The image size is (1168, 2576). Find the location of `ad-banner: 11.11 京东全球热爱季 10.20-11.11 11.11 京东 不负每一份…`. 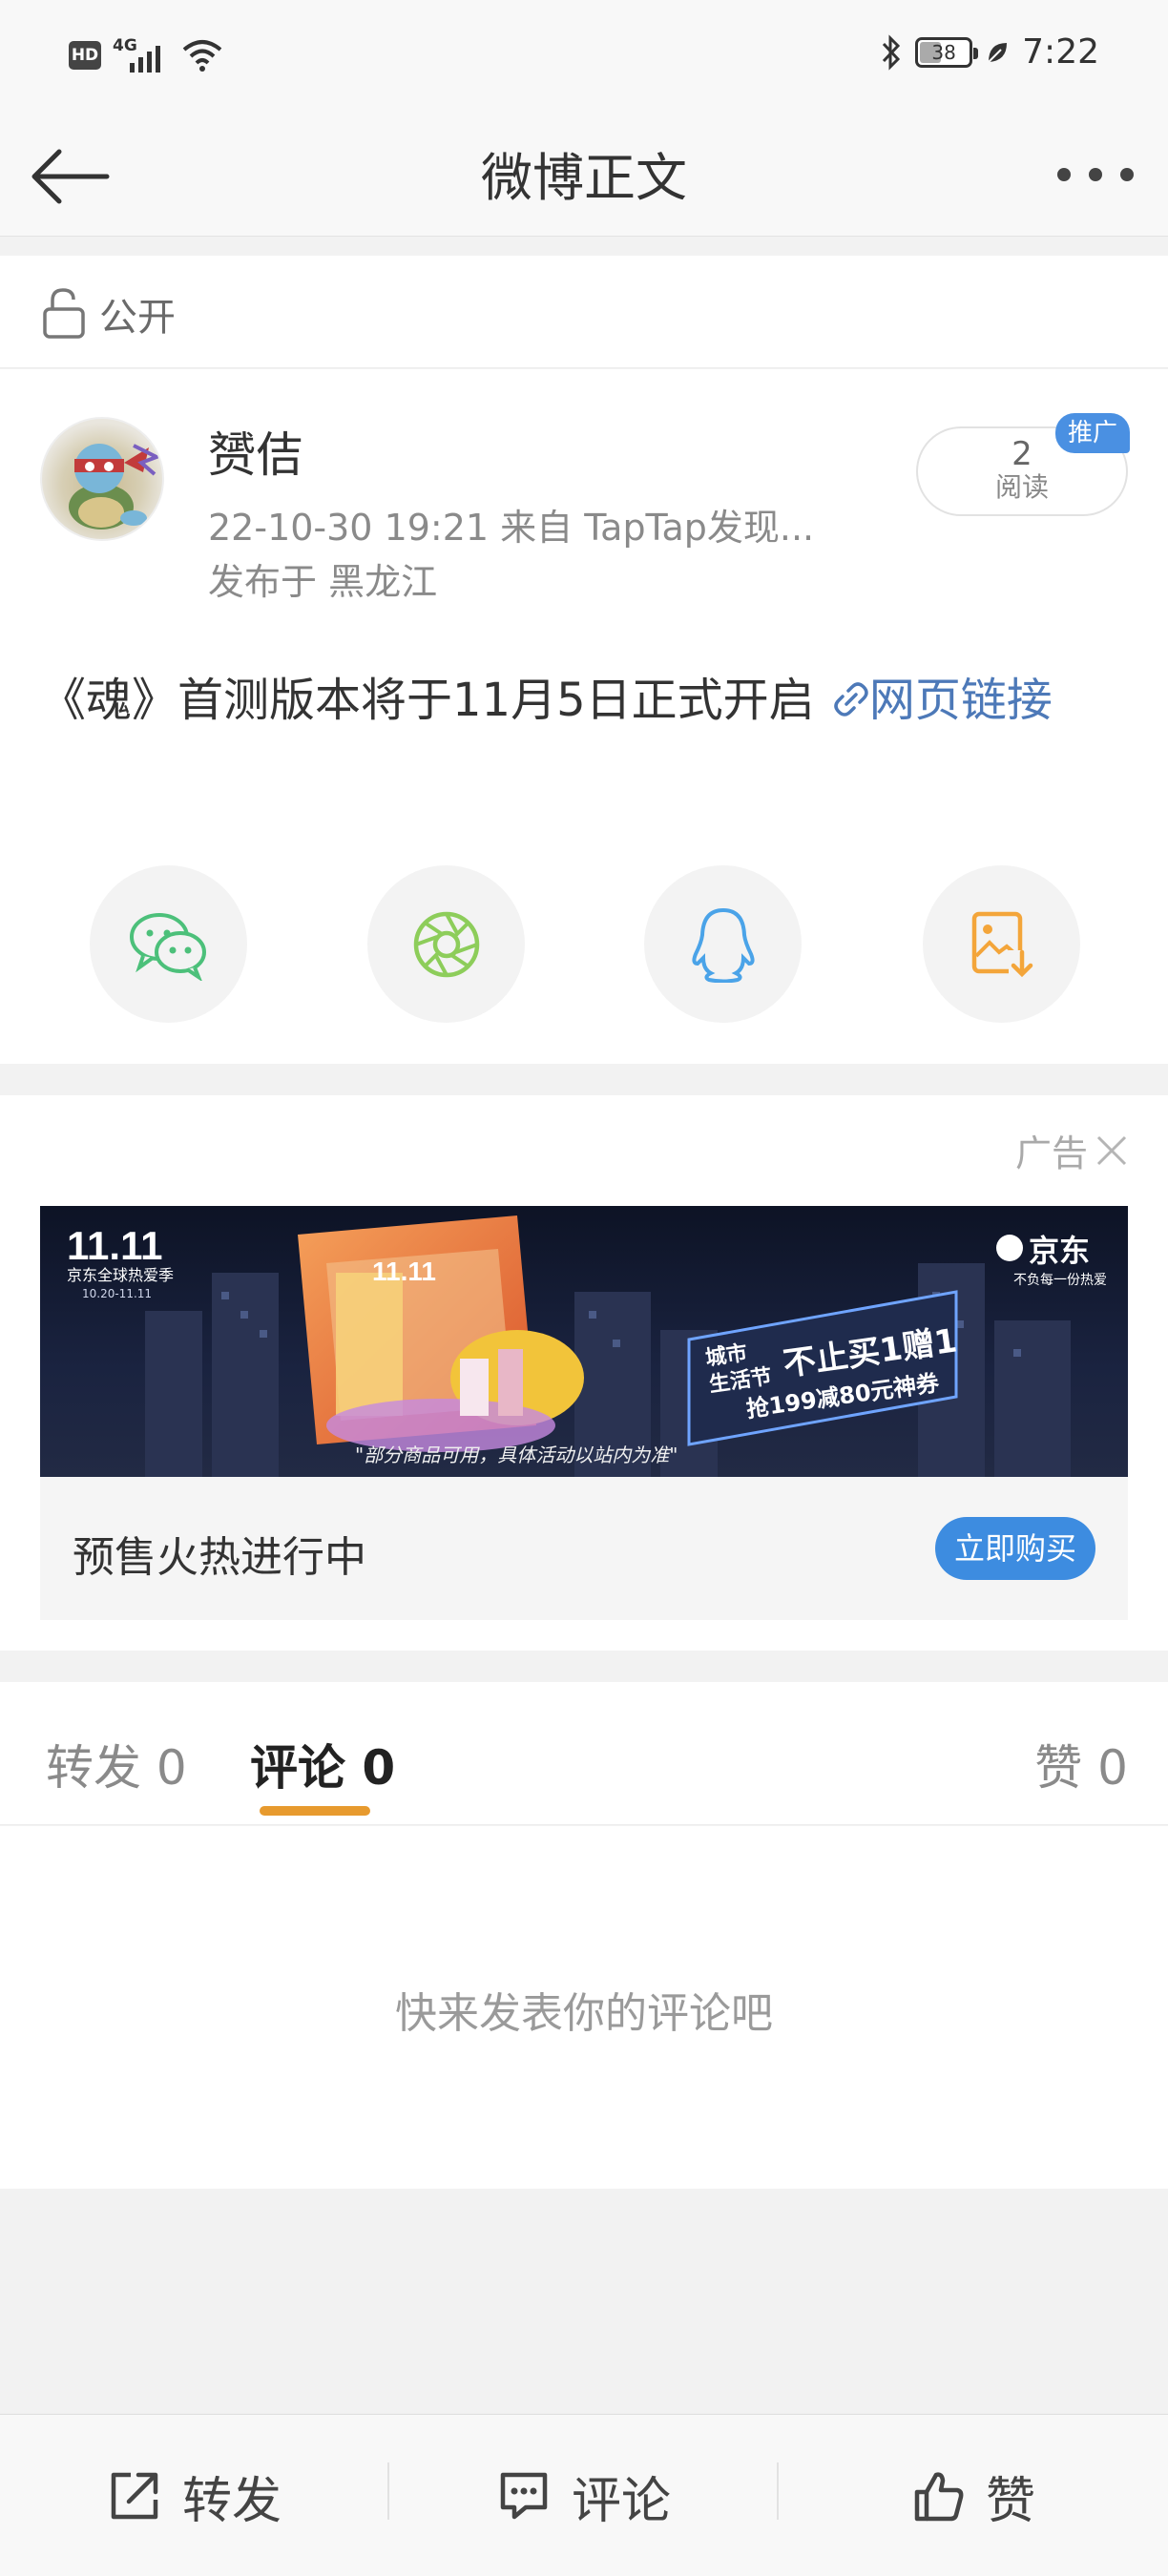

ad-banner: 11.11 京东全球热爱季 10.20-11.11 11.11 京东 不负每一份… is located at coordinates (584, 1341).